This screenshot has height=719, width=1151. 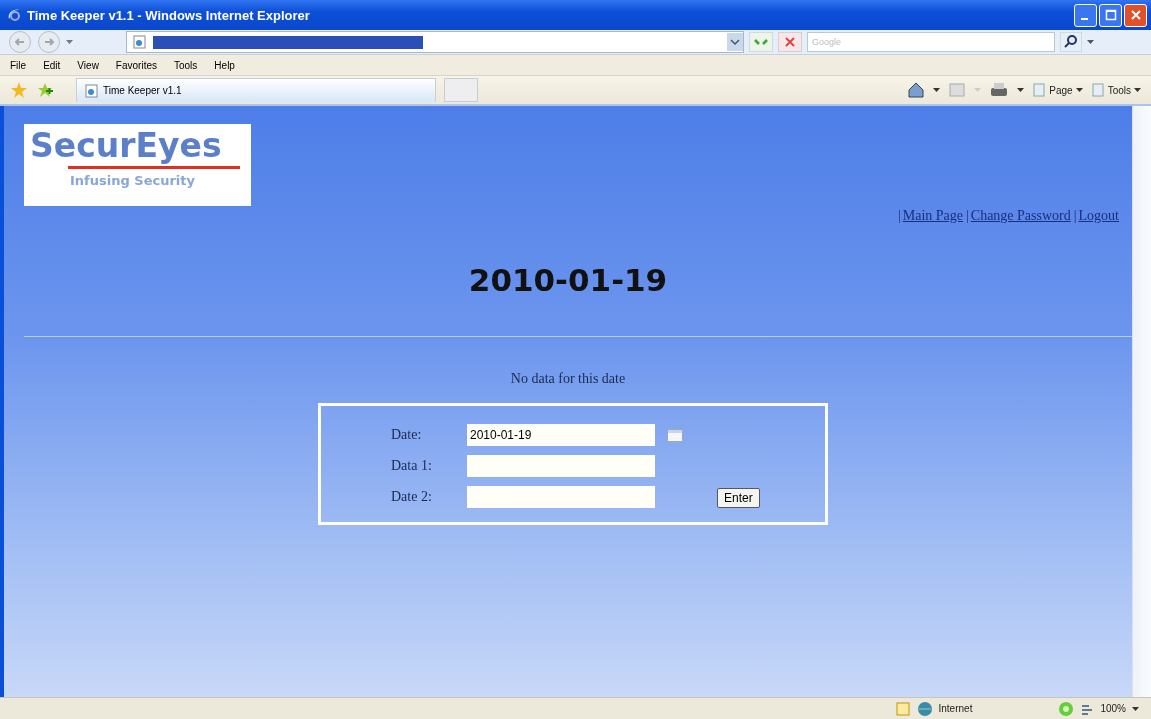 What do you see at coordinates (14, 15) in the screenshot?
I see `browser-logo-icon` at bounding box center [14, 15].